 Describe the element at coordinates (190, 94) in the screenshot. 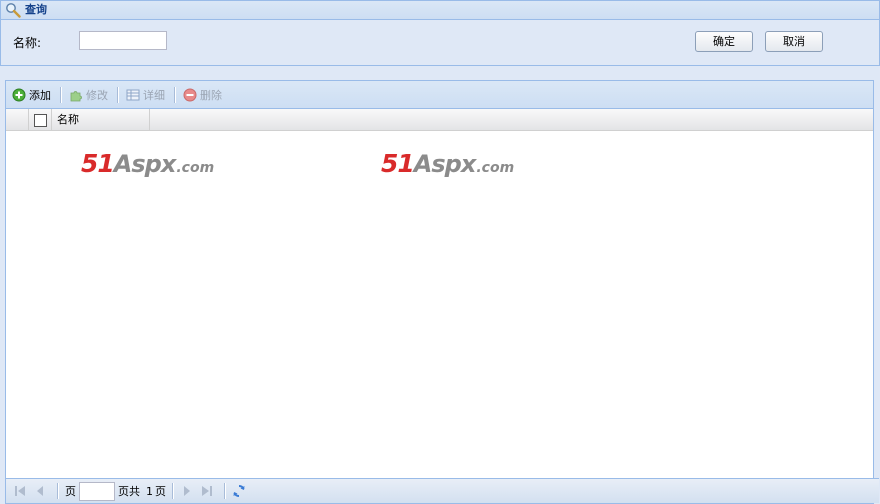

I see `delete-icon` at that location.